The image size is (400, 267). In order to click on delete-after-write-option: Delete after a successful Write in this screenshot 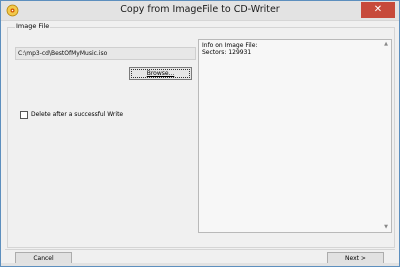, I will do `click(71, 114)`.